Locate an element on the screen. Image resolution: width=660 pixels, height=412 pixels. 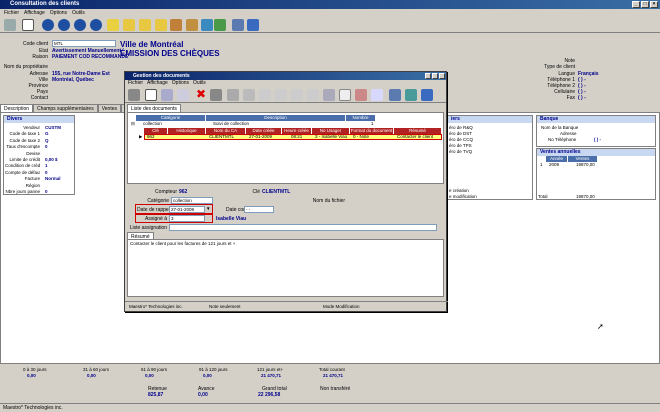
main-toolbar is located at coordinates (330, 25).